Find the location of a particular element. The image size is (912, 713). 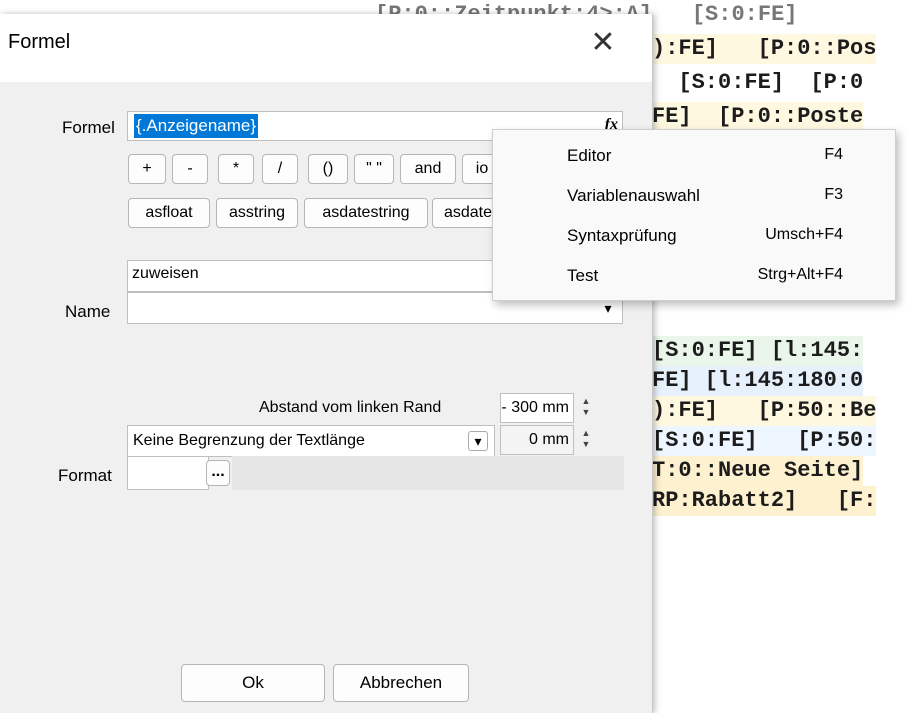

laenge-input: 0 mm is located at coordinates (537, 440).